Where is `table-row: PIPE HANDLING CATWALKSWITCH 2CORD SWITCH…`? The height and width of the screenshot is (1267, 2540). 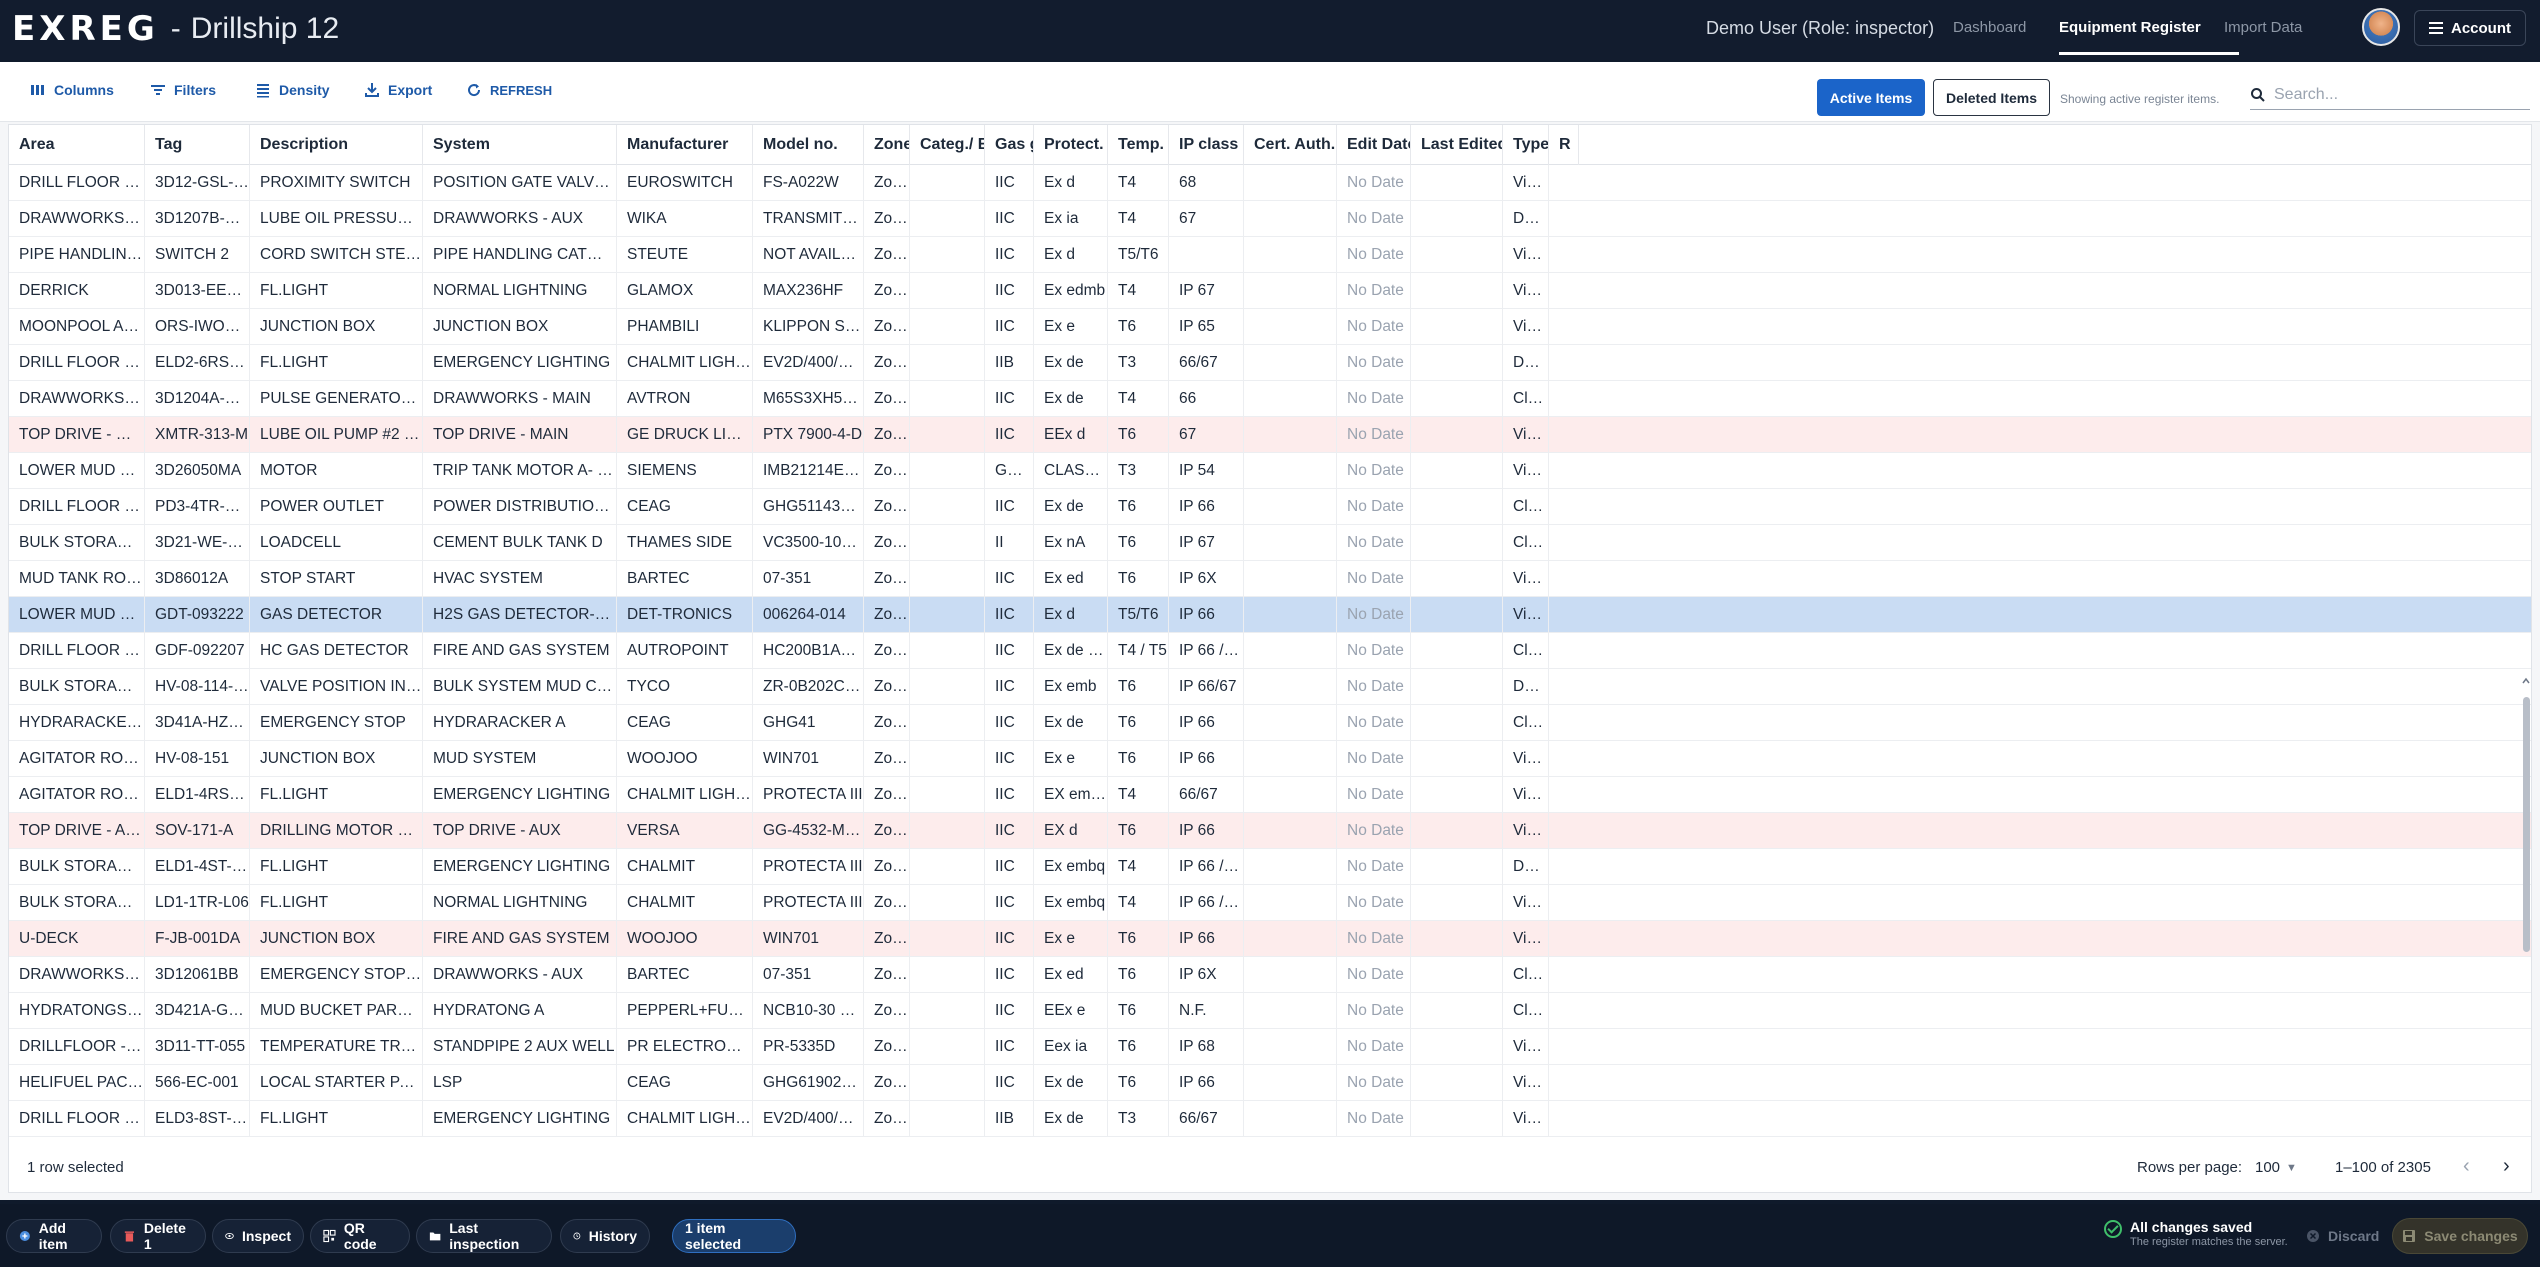 table-row: PIPE HANDLING CATWALKSWITCH 2CORD SWITCH… is located at coordinates (1270, 255).